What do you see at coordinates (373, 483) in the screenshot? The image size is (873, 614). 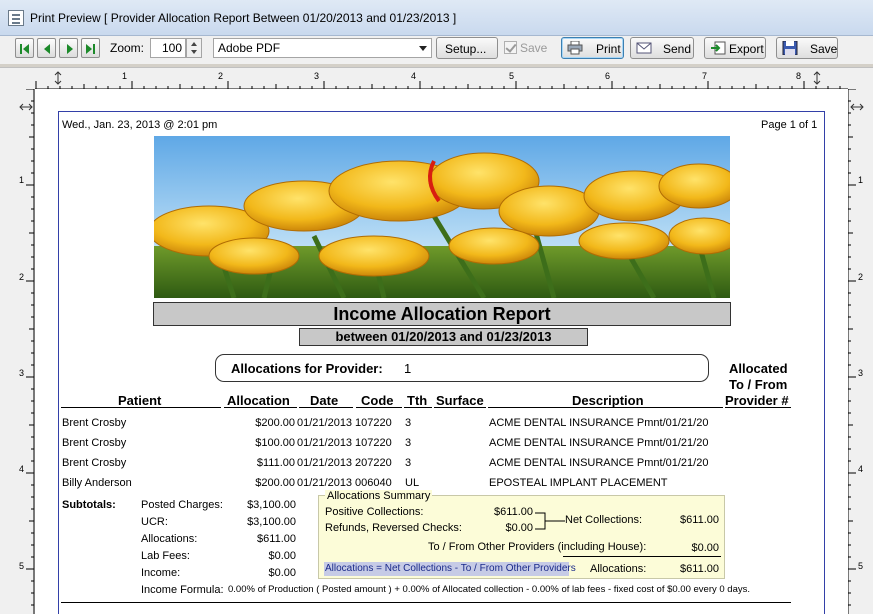 I see `row-code: 006040` at bounding box center [373, 483].